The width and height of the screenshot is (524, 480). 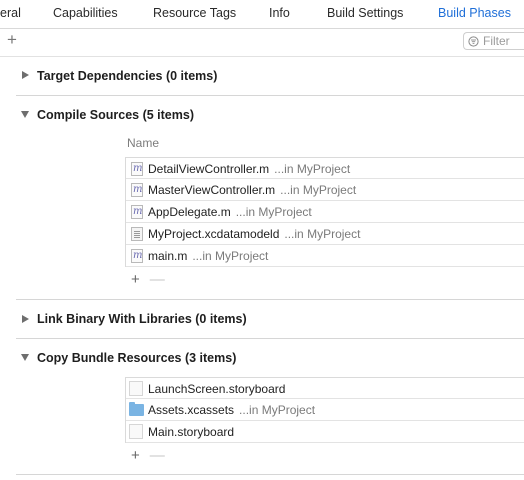 I want to click on table-row: LaunchScreen.storyboard, so click(x=325, y=388).